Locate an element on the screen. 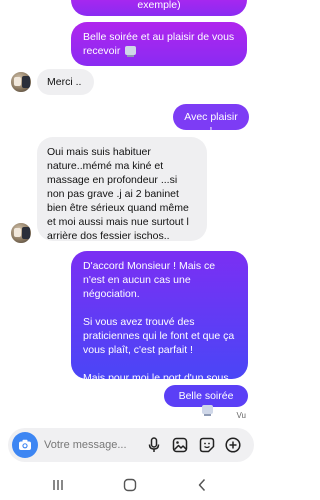 This screenshot has height=500, width=320. home-icon is located at coordinates (130, 485).